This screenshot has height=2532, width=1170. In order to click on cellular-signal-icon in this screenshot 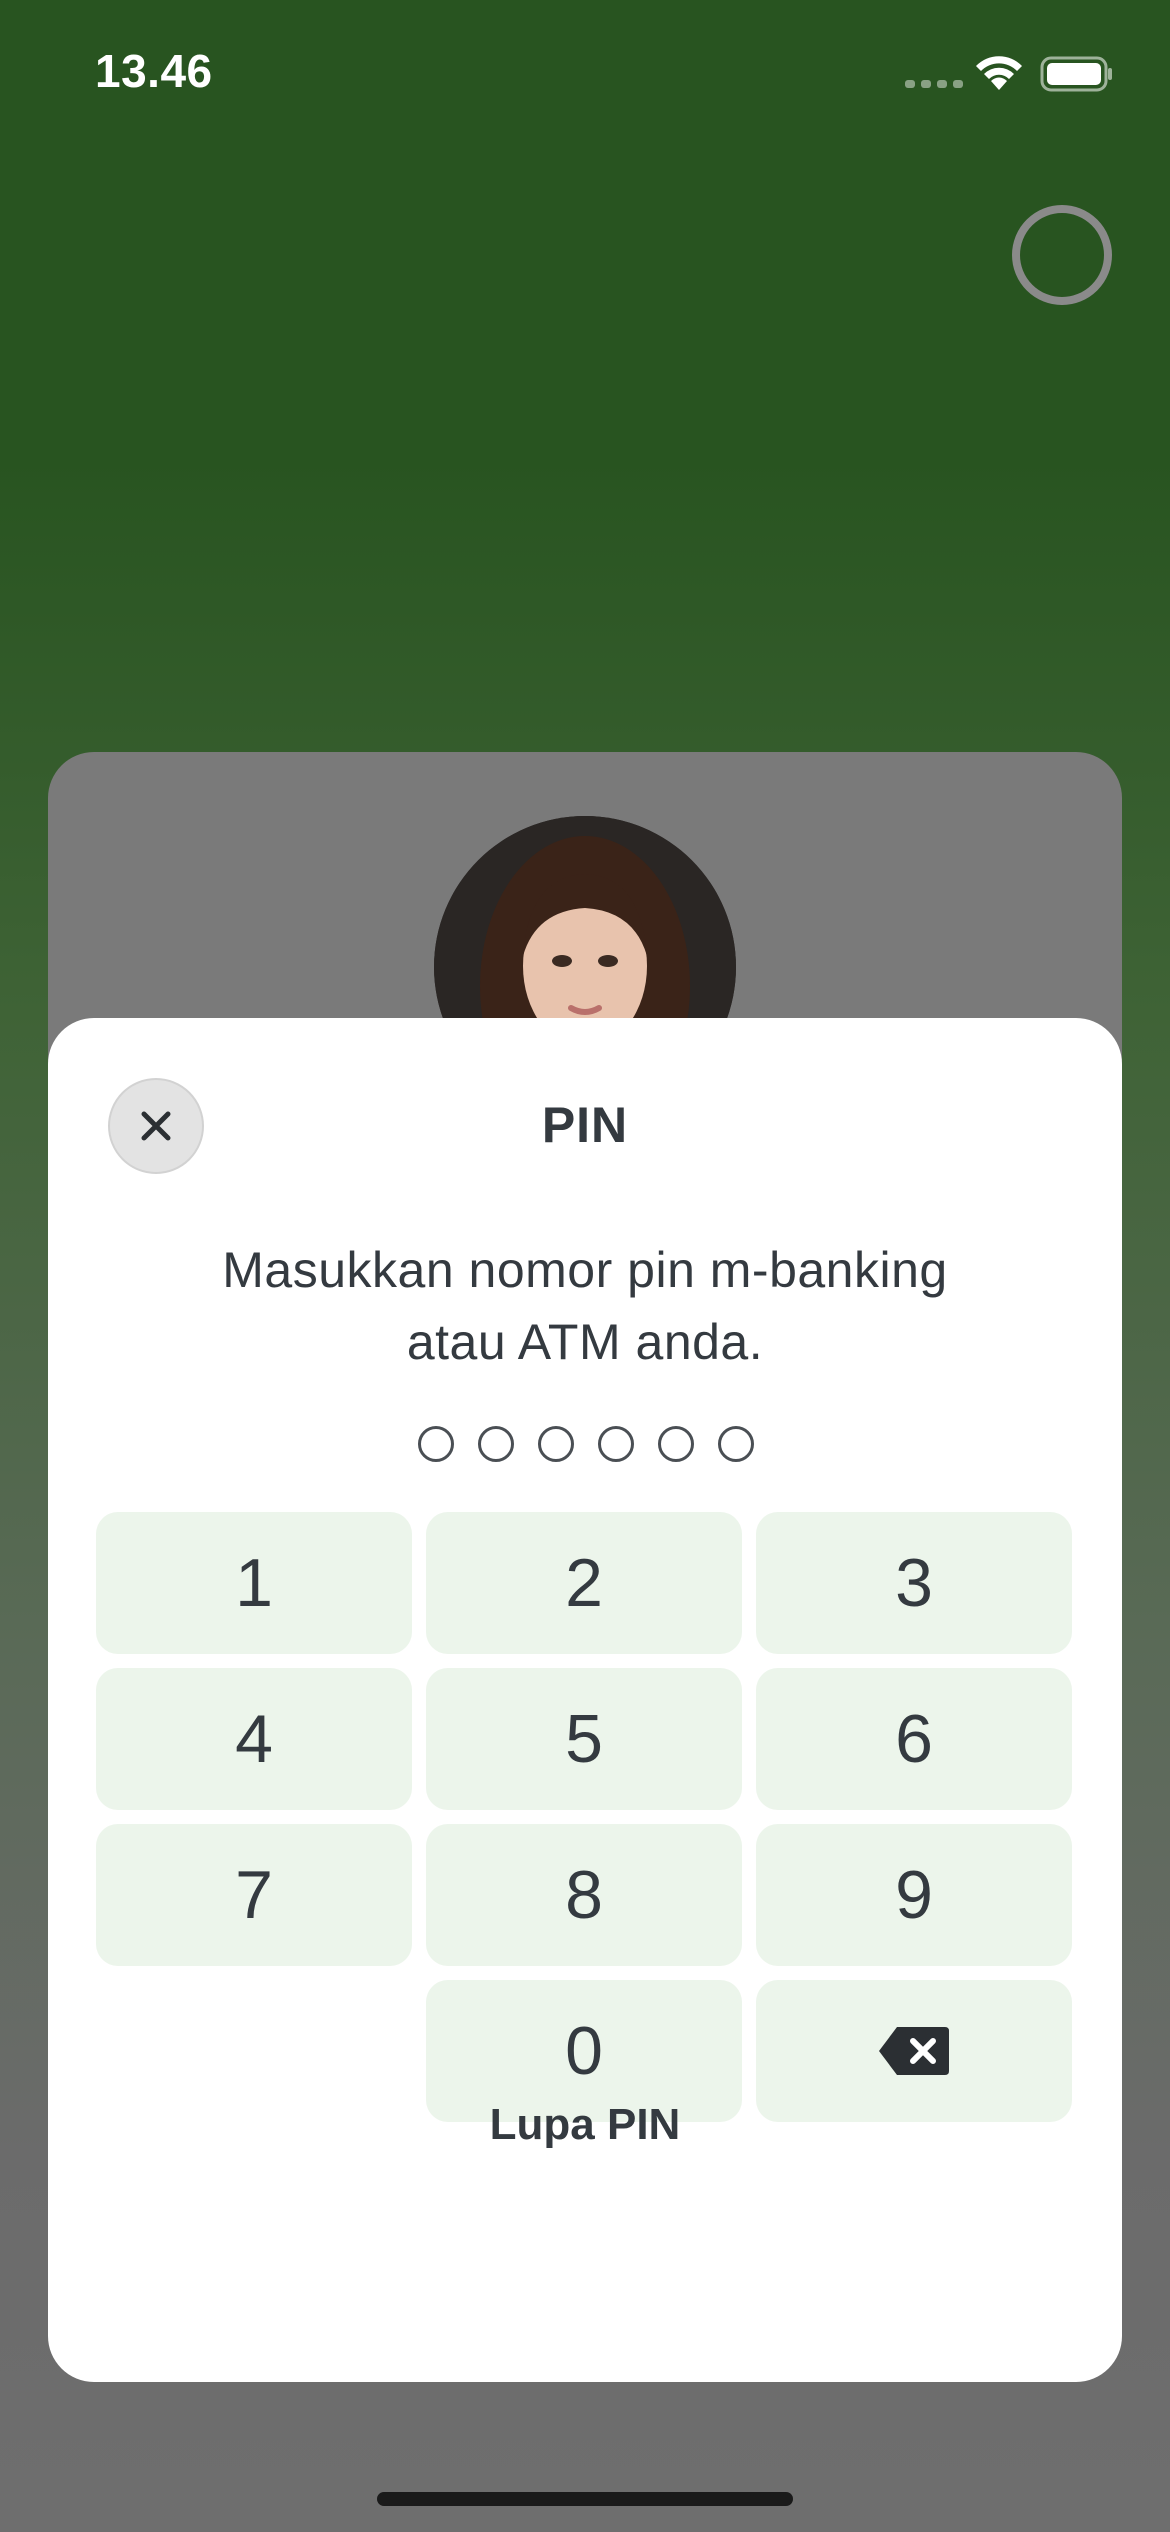, I will do `click(934, 84)`.